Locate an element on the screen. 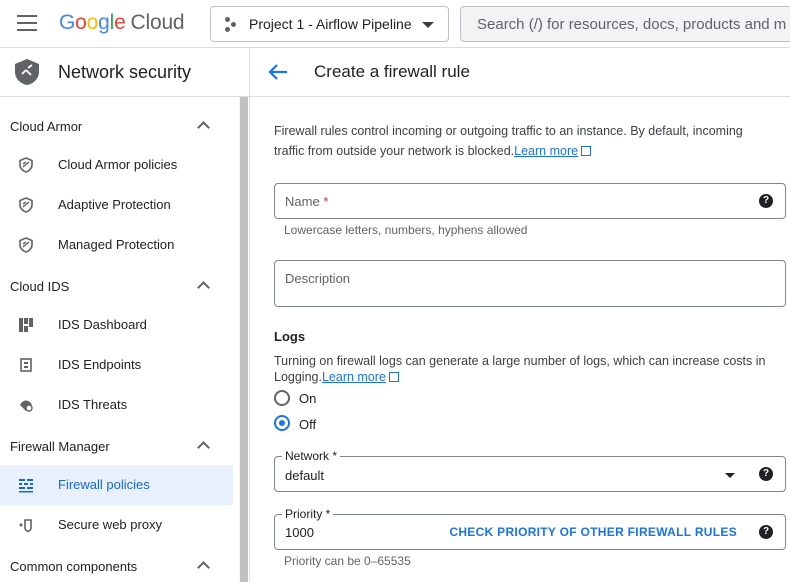 Image resolution: width=790 pixels, height=582 pixels. dropdown-arrow-icon is located at coordinates (730, 475).